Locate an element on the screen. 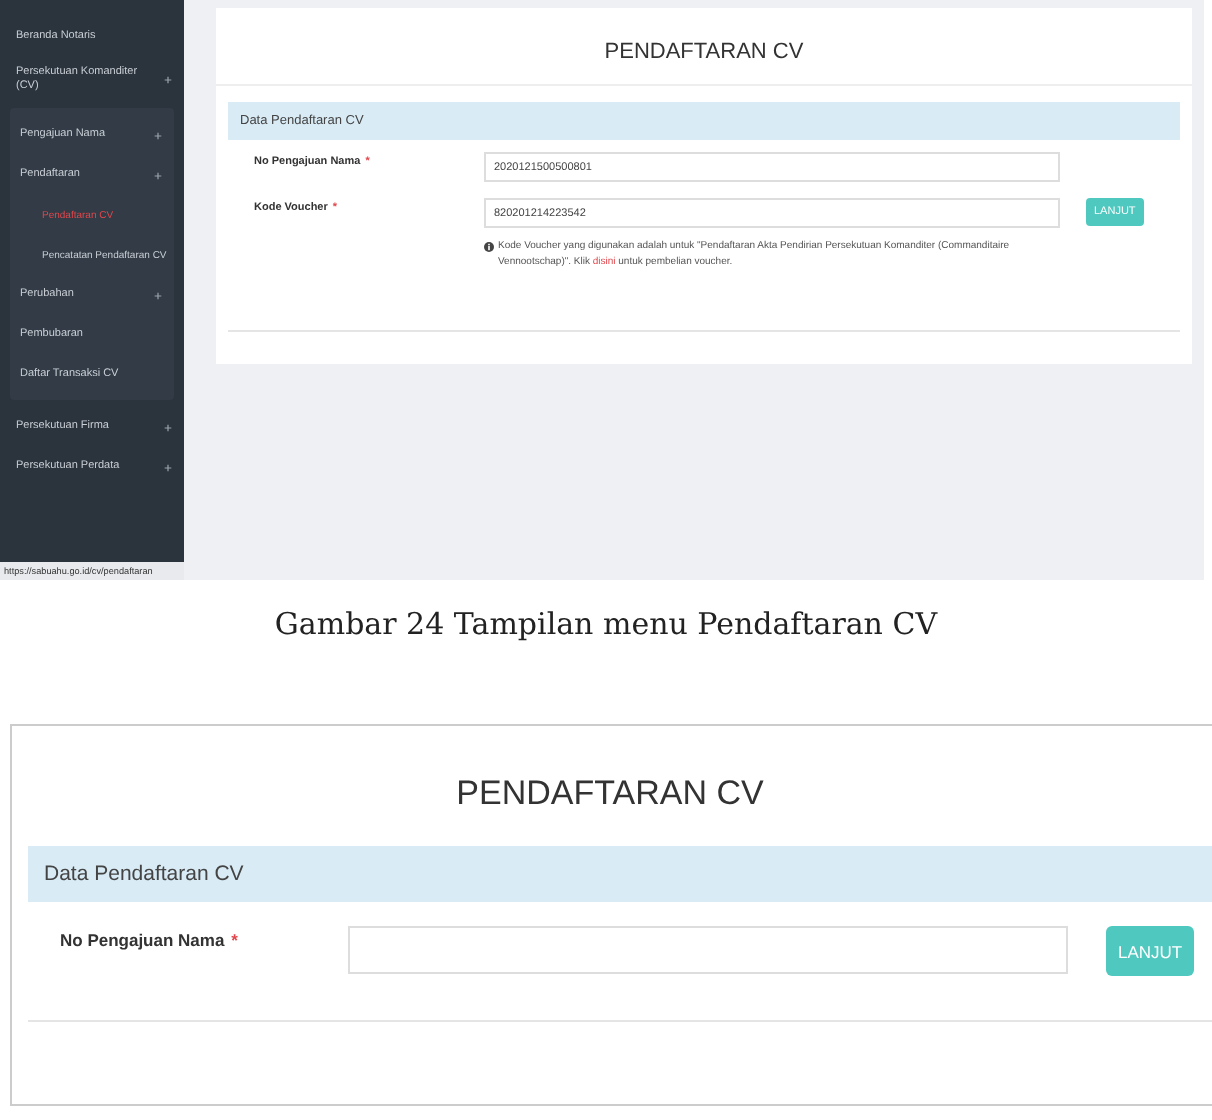 Image resolution: width=1212 pixels, height=1120 pixels. section-header: Data Pendaftaran CV is located at coordinates (620, 874).